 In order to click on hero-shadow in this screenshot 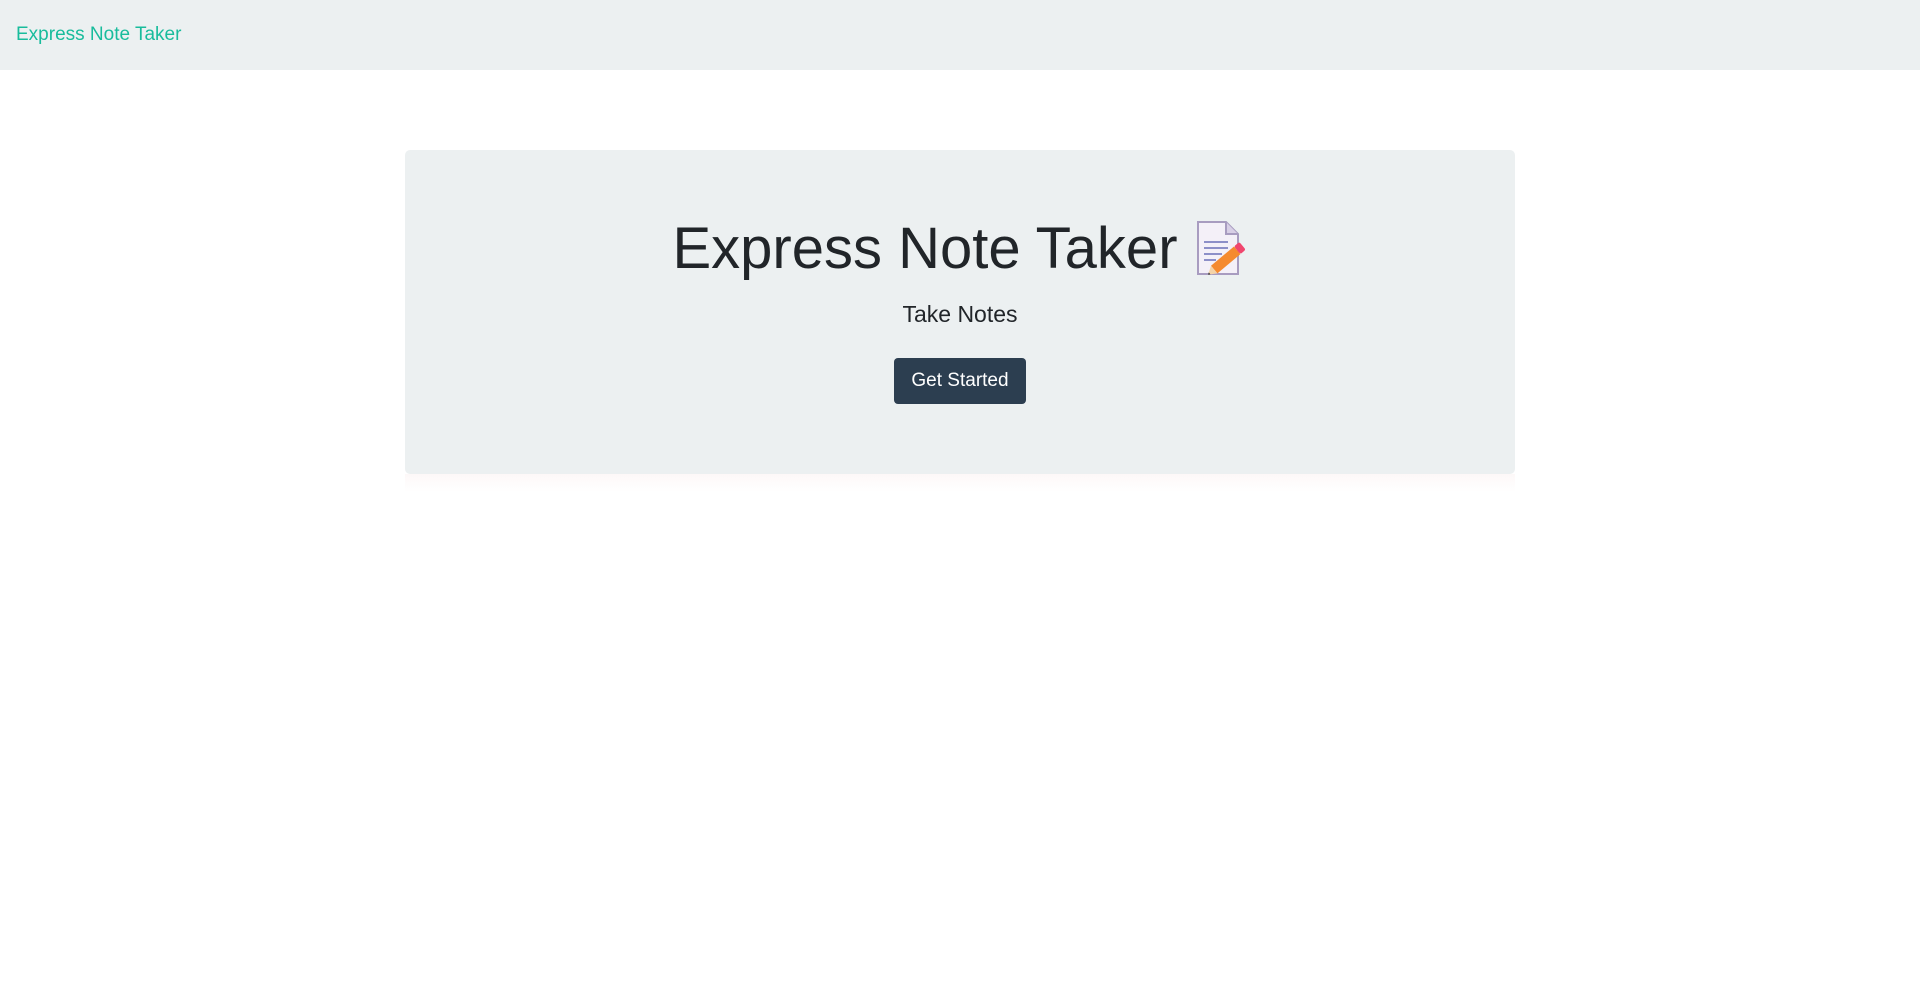, I will do `click(960, 483)`.